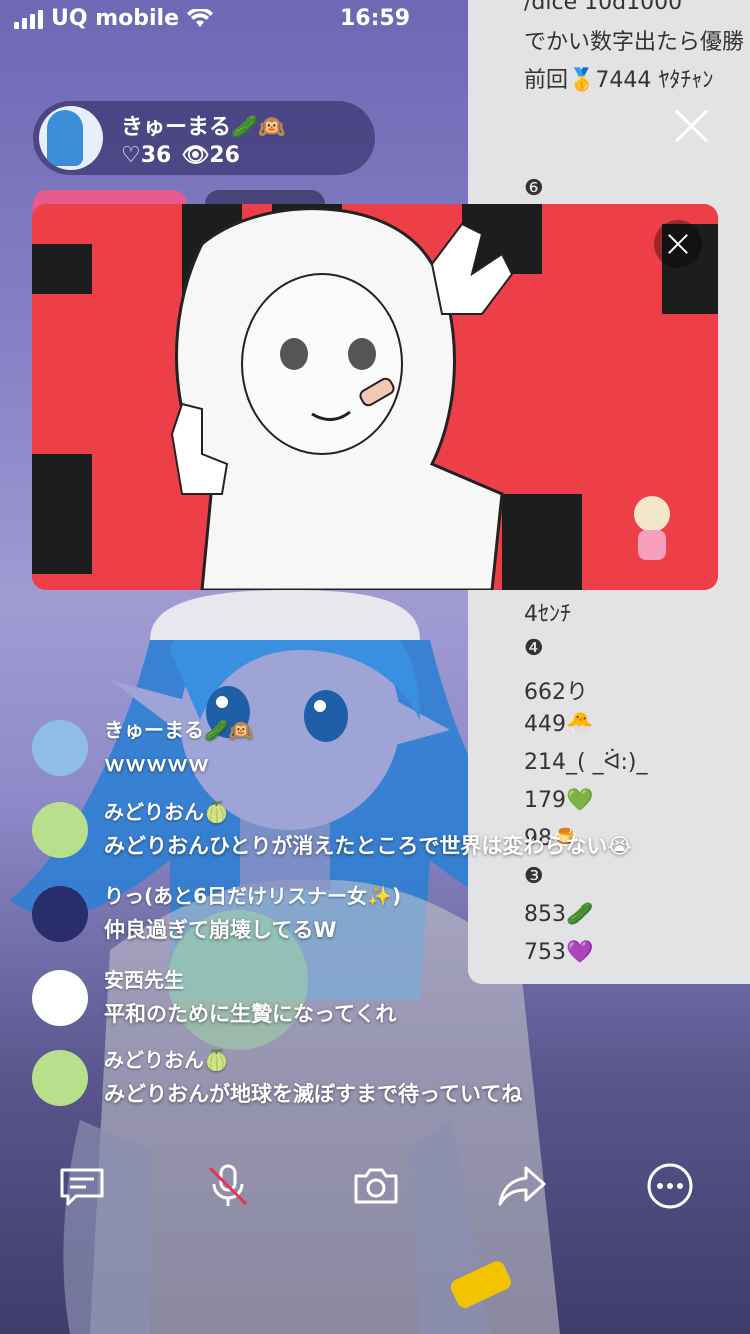 This screenshot has width=750, height=1334. Describe the element at coordinates (200, 17) in the screenshot. I see `wifi-icon` at that location.